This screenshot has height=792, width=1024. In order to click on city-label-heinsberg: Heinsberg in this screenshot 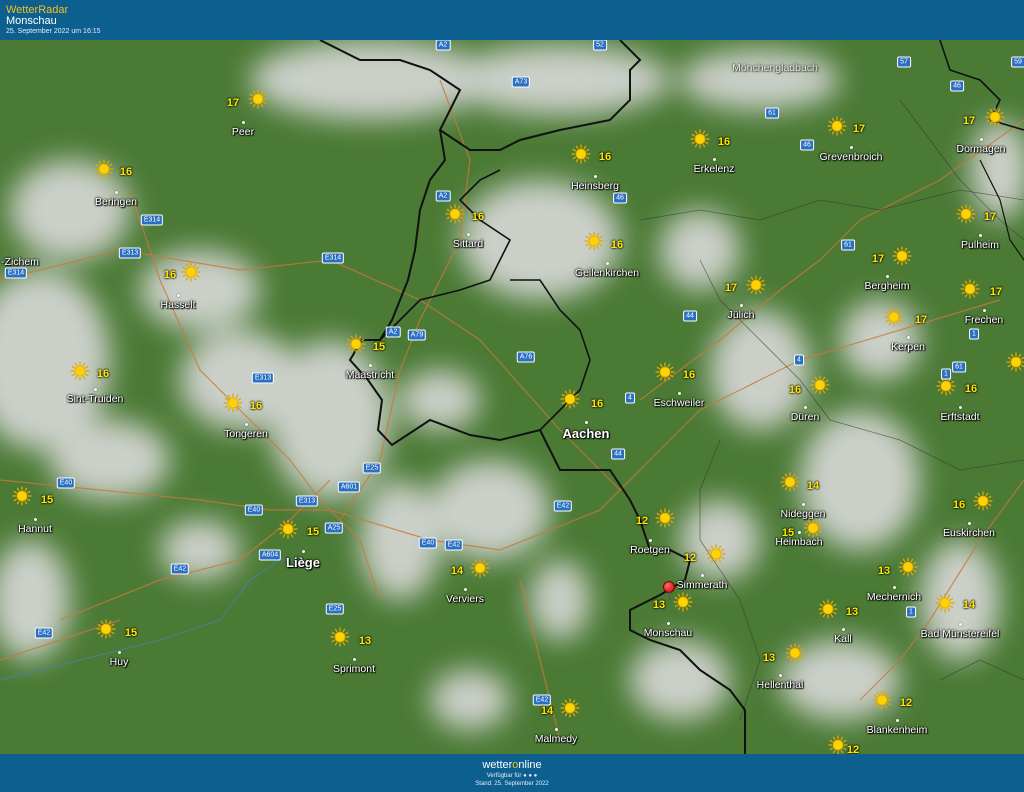, I will do `click(595, 186)`.